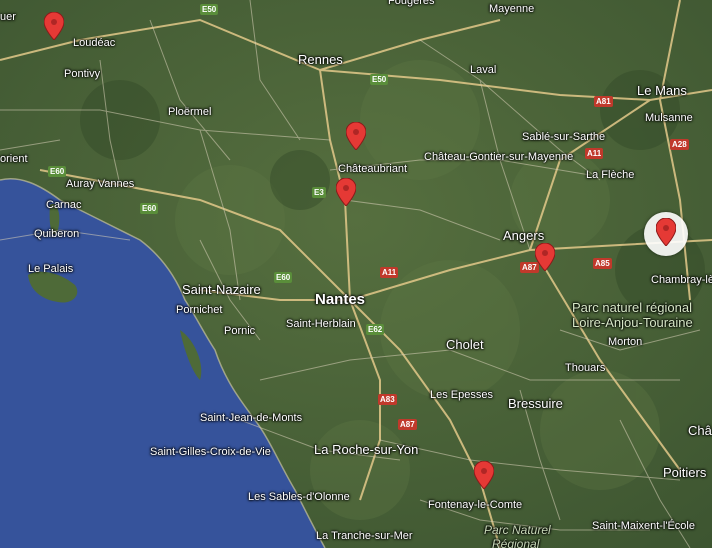  Describe the element at coordinates (190, 112) in the screenshot. I see `city-label-ploermel: Ploërmel` at that location.